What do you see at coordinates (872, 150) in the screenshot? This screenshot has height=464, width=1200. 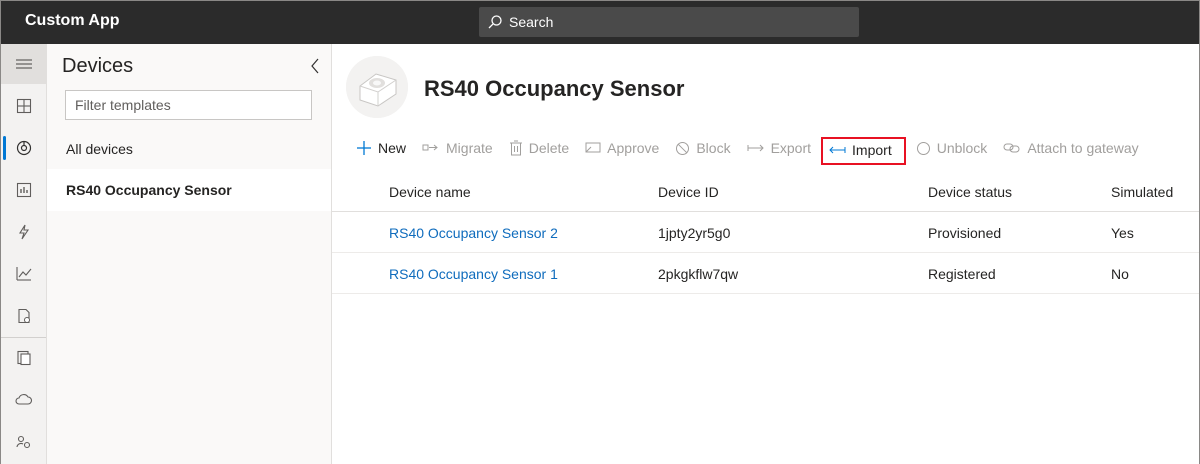 I see `import-label: Import` at bounding box center [872, 150].